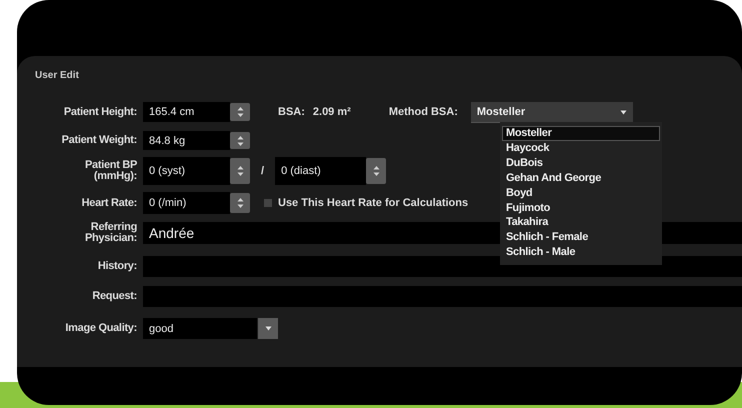 The image size is (742, 408). What do you see at coordinates (186, 171) in the screenshot?
I see `input-field: 0 (syst)` at bounding box center [186, 171].